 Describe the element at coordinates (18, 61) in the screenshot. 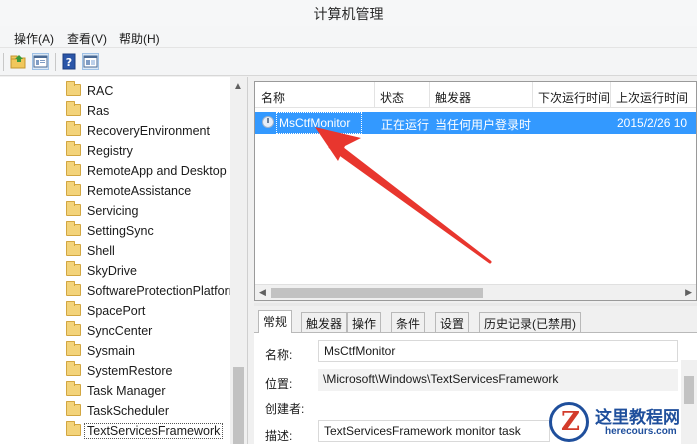

I see `folder-up-icon` at that location.